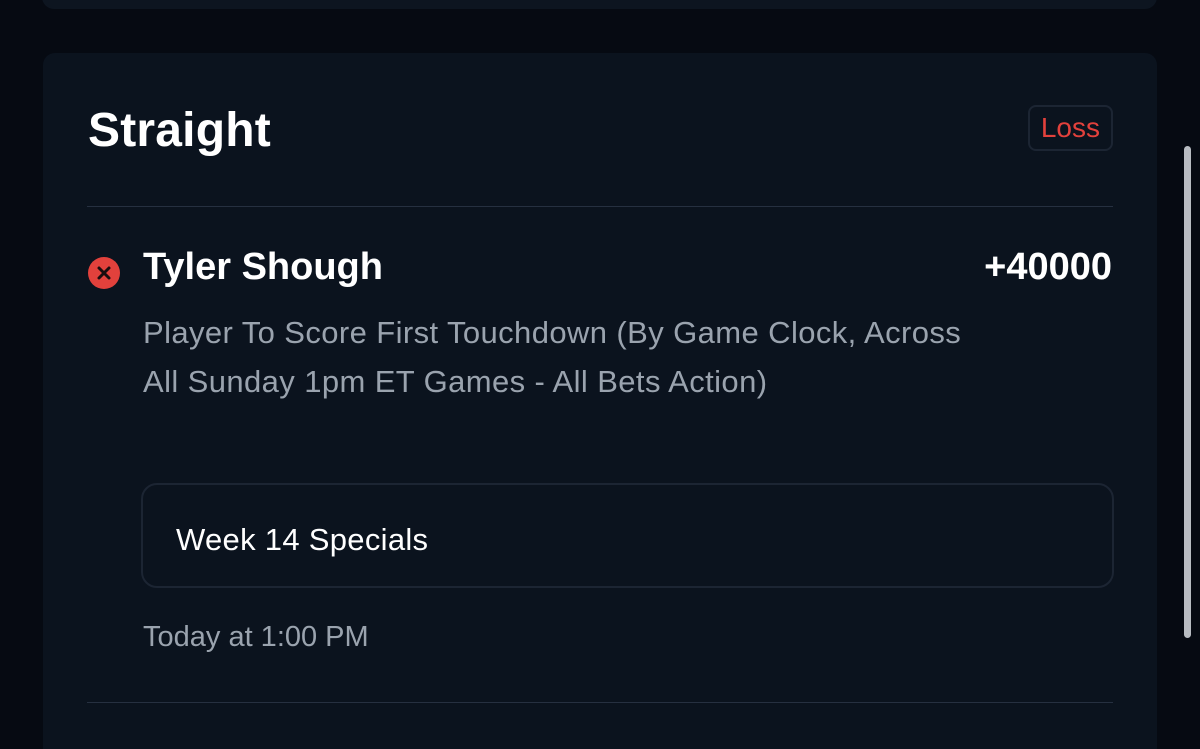 The image size is (1200, 749). What do you see at coordinates (627, 535) in the screenshot?
I see `event-box: Week 14 Specials` at bounding box center [627, 535].